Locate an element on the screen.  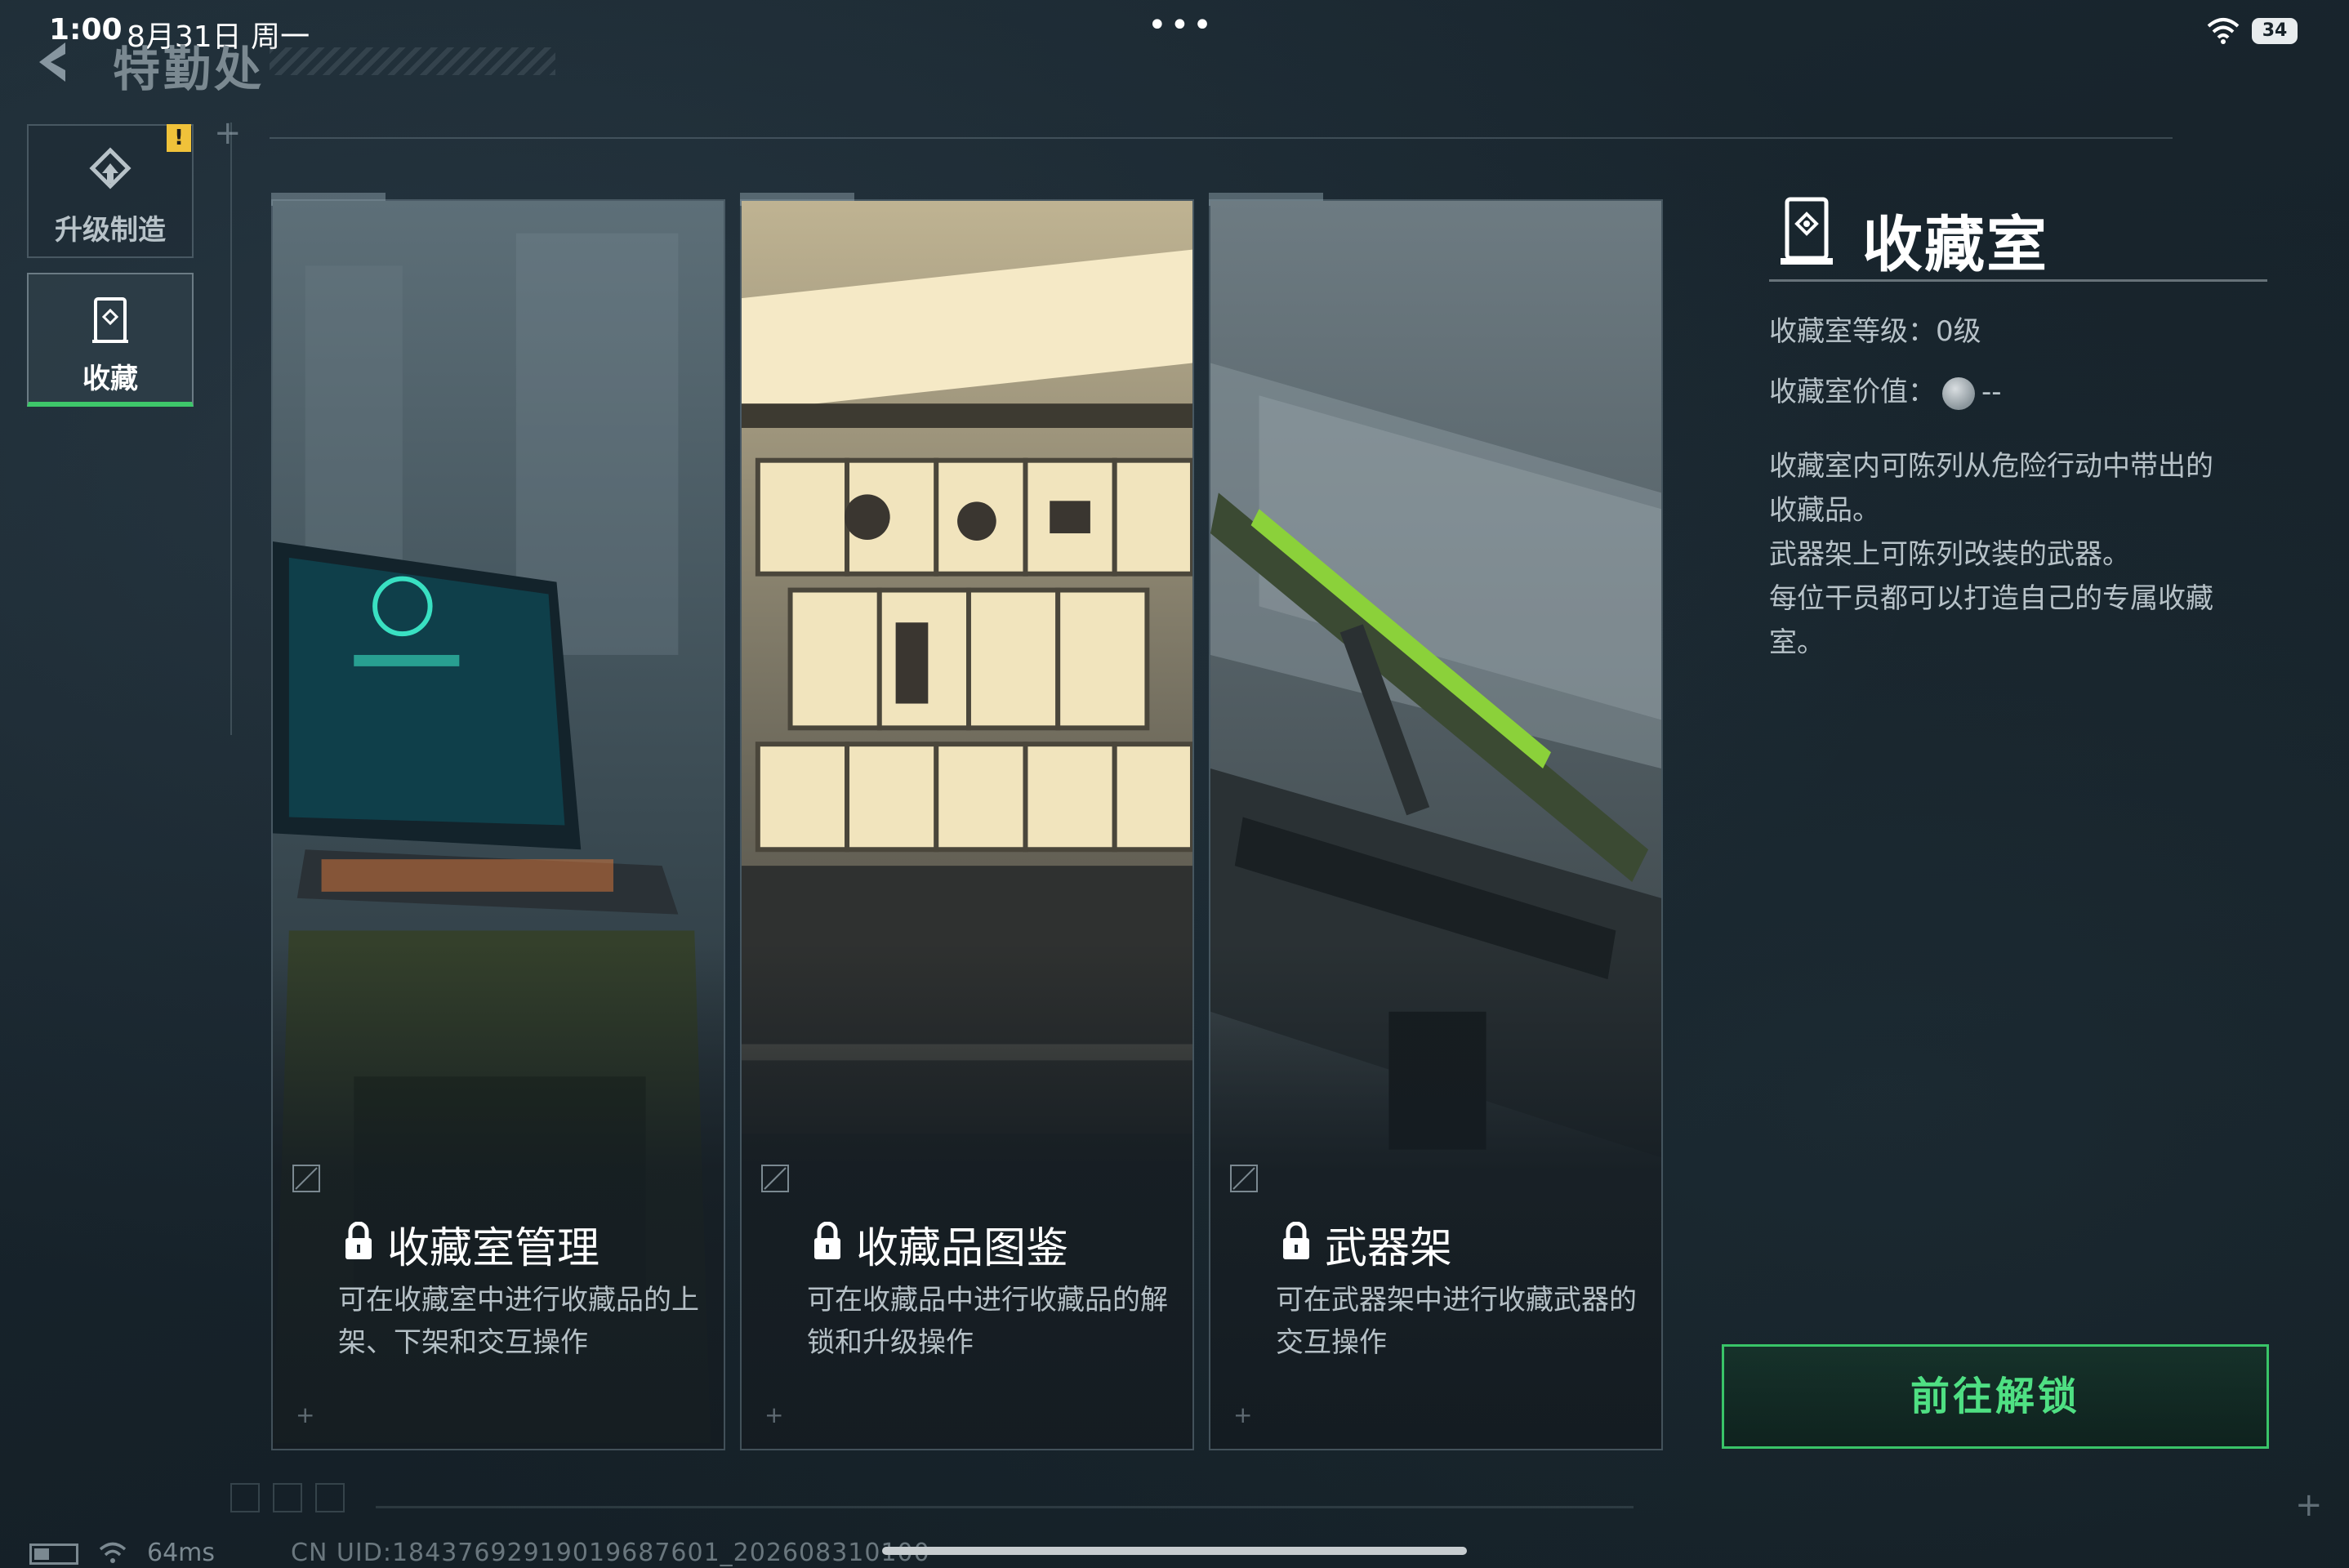
value-value: -- is located at coordinates (1991, 392).